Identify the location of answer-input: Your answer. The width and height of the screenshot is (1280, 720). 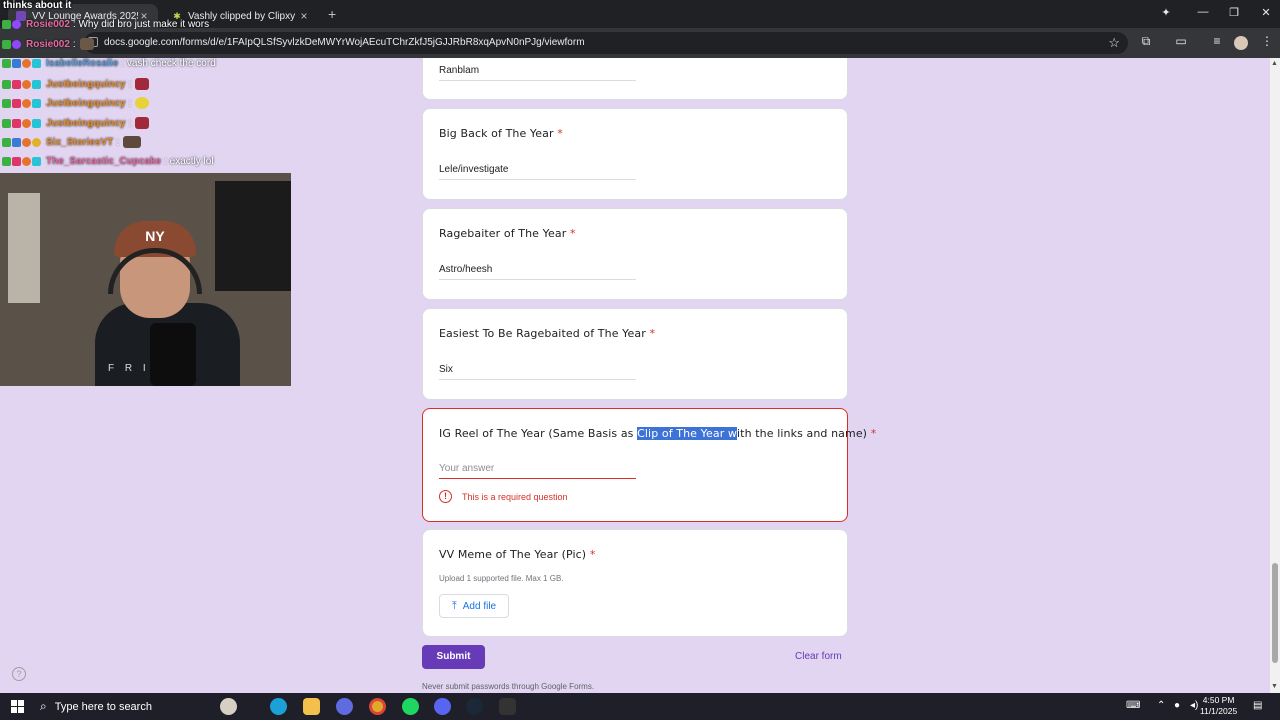
(537, 471).